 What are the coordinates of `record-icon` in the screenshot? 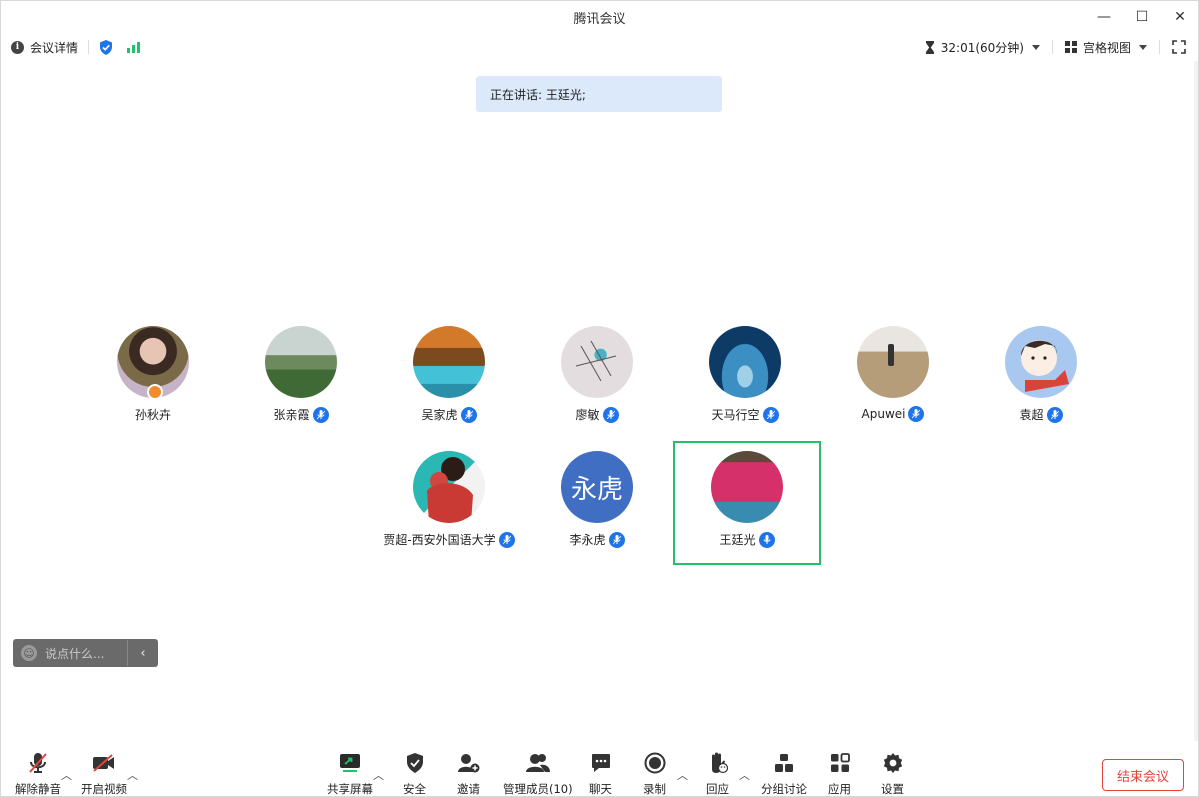 It's located at (655, 763).